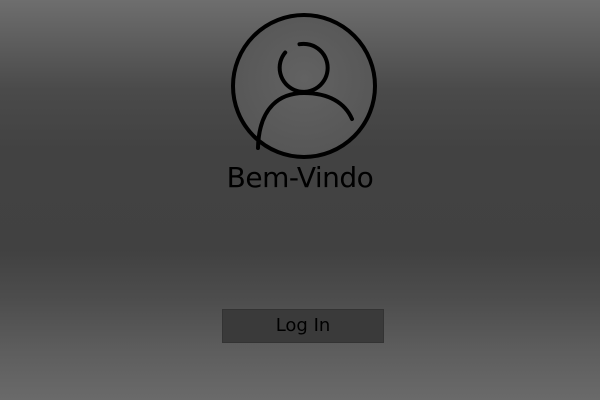 This screenshot has height=400, width=600. Describe the element at coordinates (300, 177) in the screenshot. I see `welcome-title: Bem-Vindo` at that location.